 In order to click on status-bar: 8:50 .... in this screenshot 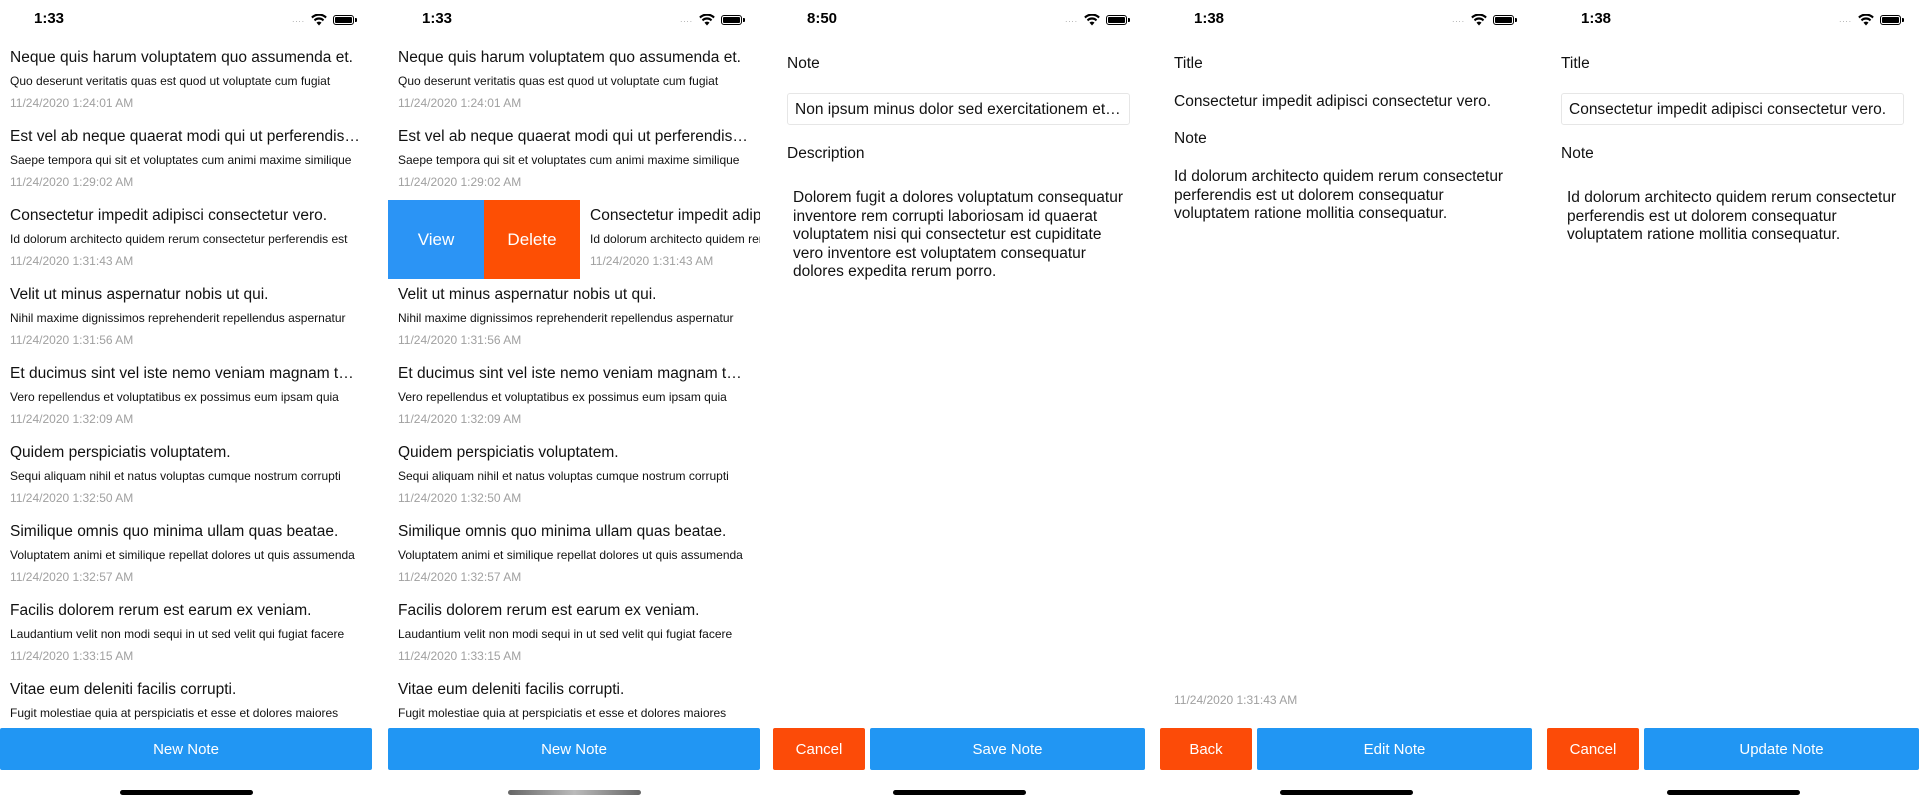, I will do `click(959, 20)`.